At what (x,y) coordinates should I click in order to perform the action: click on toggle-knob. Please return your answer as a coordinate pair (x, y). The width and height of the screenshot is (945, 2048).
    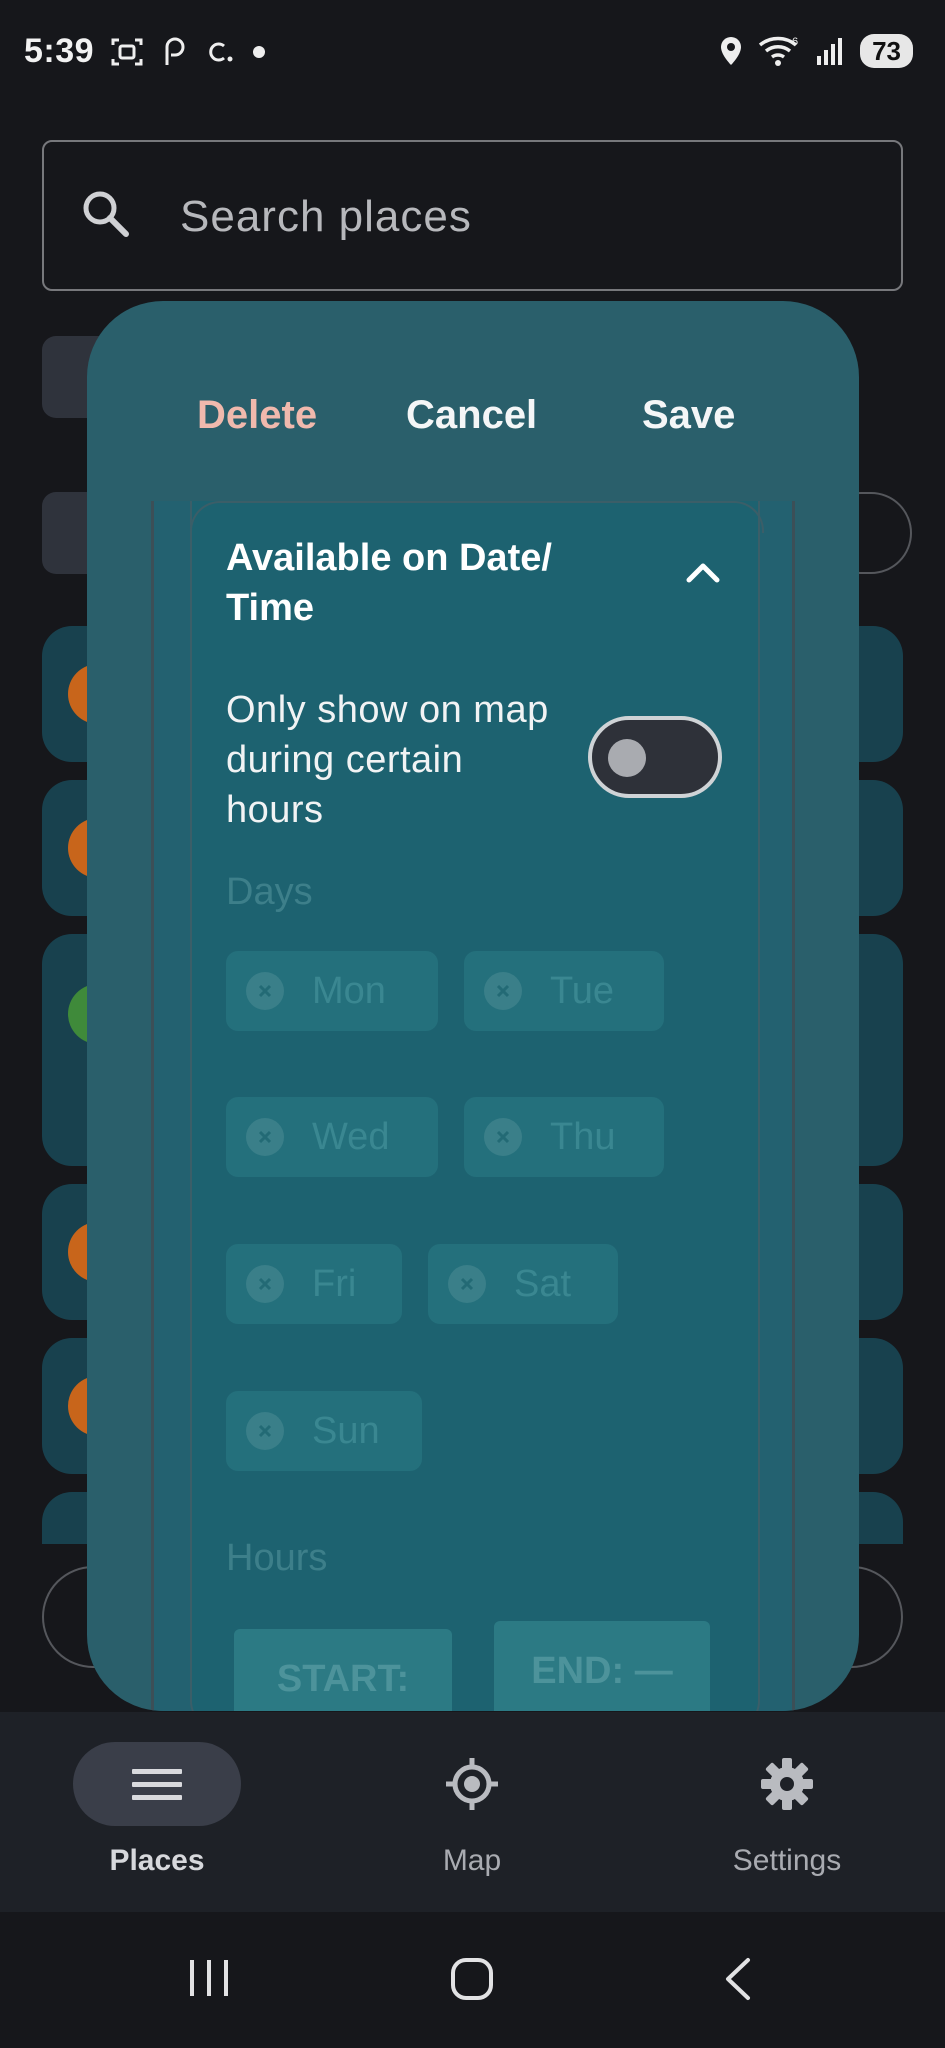
    Looking at the image, I should click on (627, 758).